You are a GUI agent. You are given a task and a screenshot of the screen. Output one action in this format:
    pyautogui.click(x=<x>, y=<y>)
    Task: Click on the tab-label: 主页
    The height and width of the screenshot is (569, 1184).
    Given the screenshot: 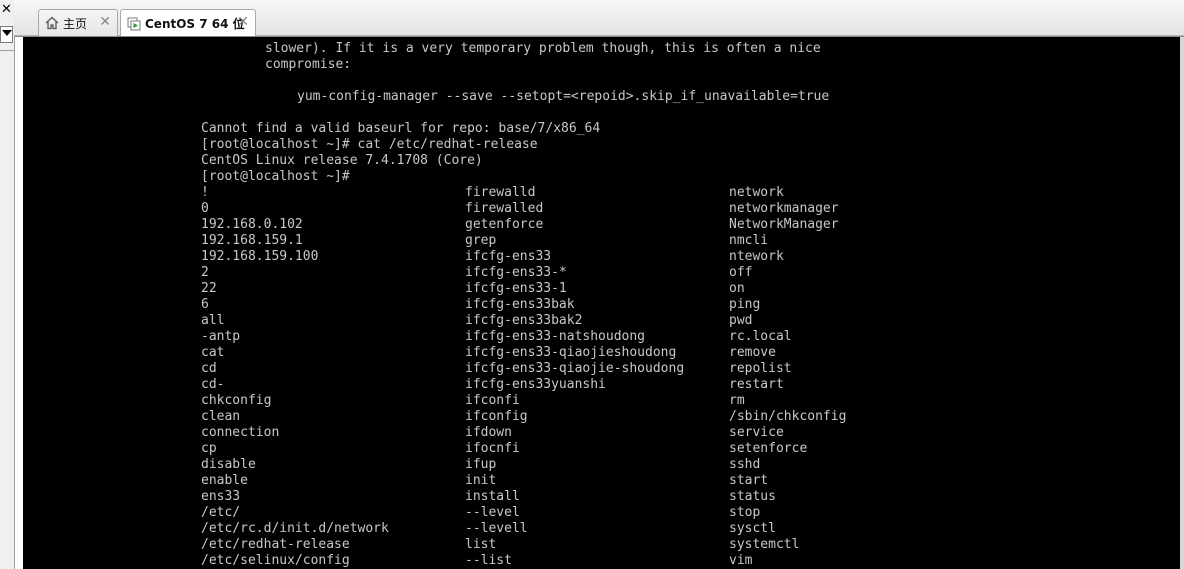 What is the action you would take?
    pyautogui.click(x=75, y=23)
    